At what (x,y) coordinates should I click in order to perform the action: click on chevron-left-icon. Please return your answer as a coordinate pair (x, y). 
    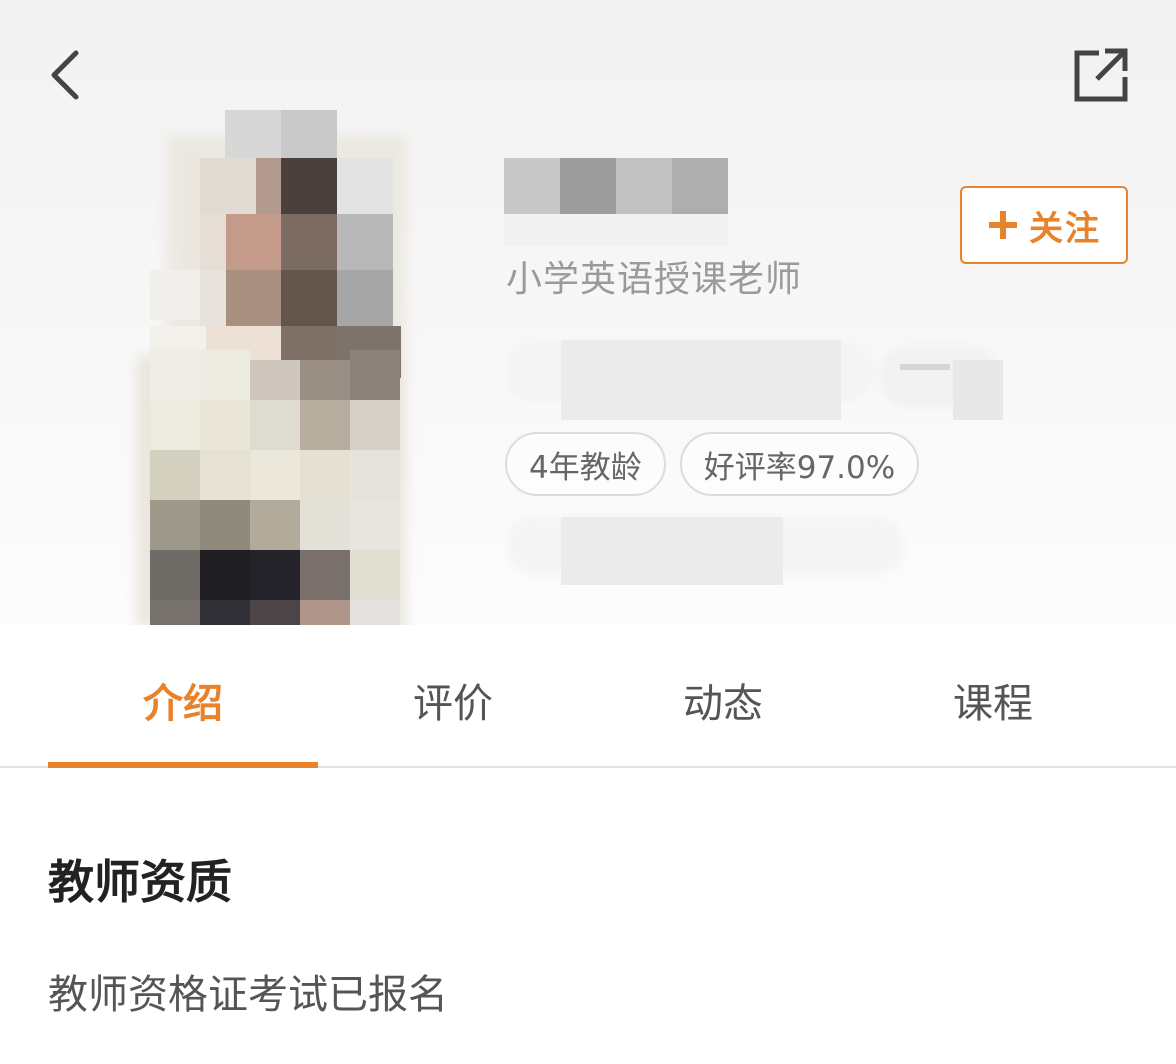
    Looking at the image, I should click on (65, 75).